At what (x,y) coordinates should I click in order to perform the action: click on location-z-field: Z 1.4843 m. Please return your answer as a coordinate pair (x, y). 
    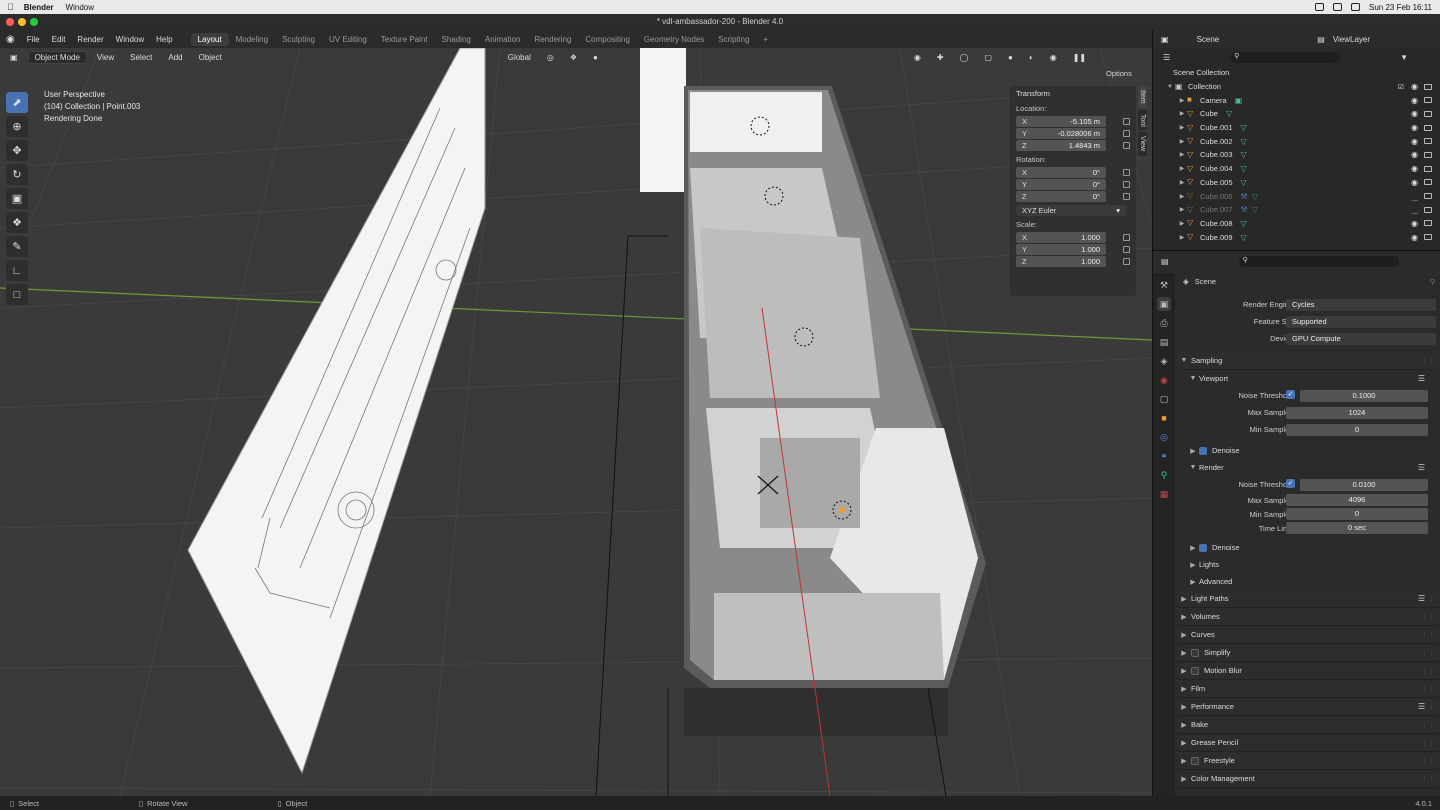
    Looking at the image, I should click on (1061, 145).